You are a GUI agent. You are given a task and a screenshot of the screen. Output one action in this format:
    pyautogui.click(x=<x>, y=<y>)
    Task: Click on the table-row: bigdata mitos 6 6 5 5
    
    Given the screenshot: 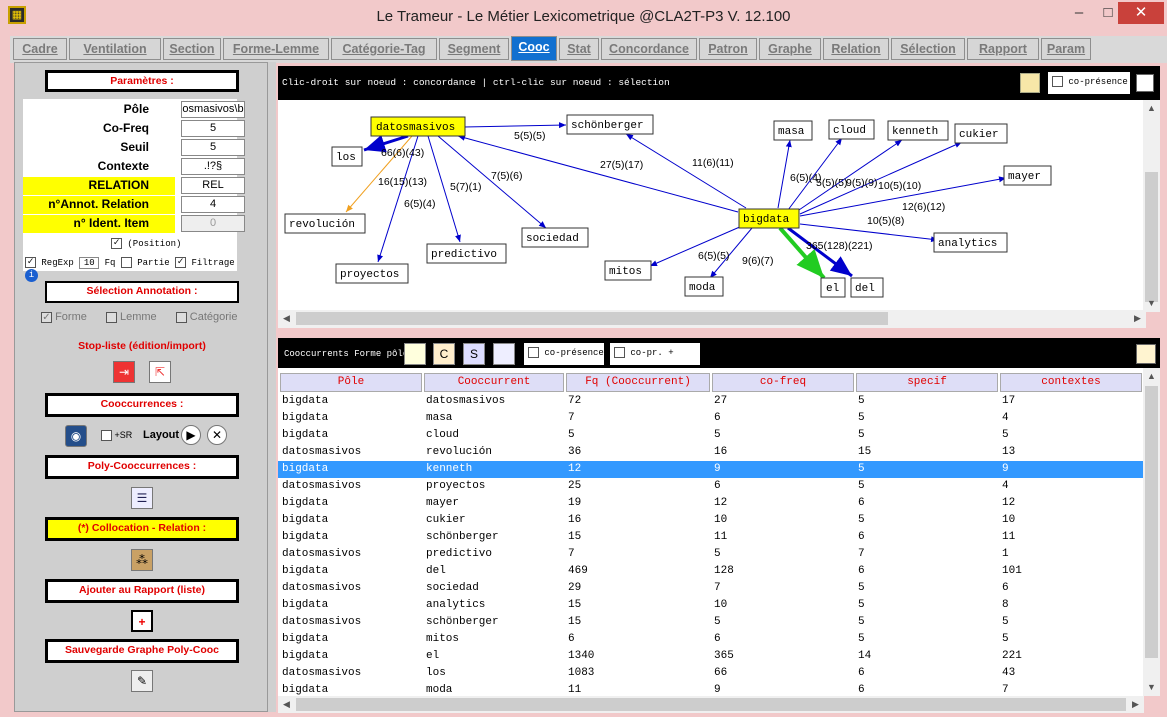 What is the action you would take?
    pyautogui.click(x=711, y=639)
    